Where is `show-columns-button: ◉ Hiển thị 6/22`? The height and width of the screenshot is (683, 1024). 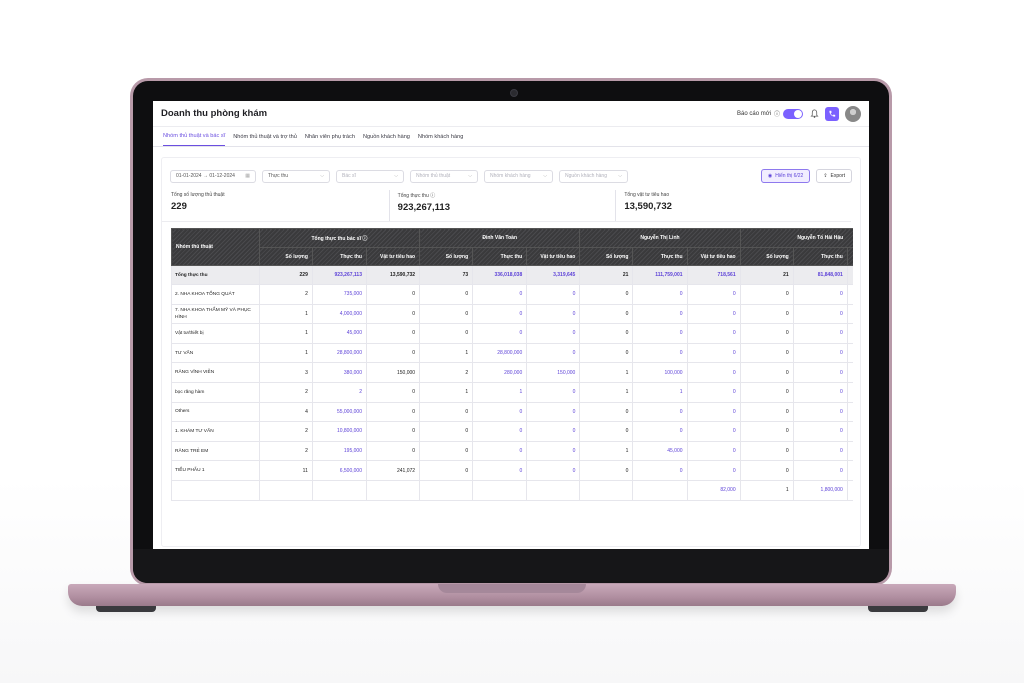
show-columns-button: ◉ Hiển thị 6/22 is located at coordinates (785, 176).